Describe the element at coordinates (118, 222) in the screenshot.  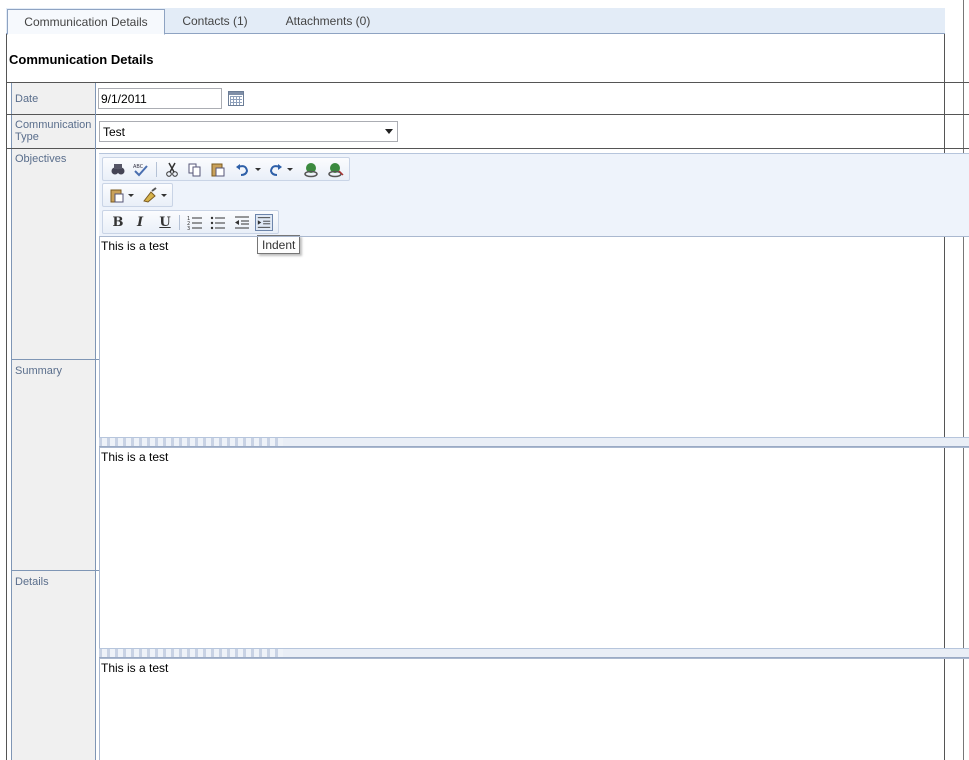
I see `bold-button: B` at that location.